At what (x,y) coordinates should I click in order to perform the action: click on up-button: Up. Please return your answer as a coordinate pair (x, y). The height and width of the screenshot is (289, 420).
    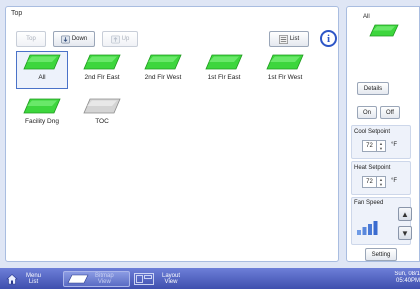
    Looking at the image, I should click on (120, 39).